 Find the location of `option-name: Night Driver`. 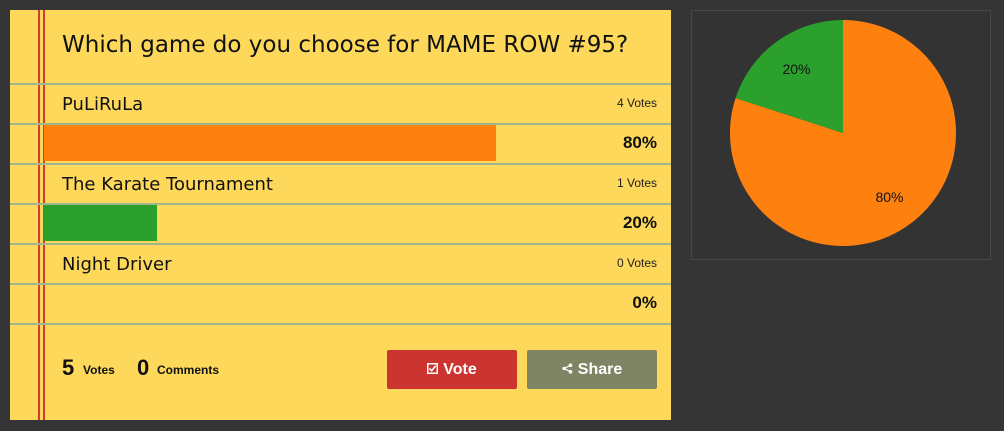

option-name: Night Driver is located at coordinates (117, 264).